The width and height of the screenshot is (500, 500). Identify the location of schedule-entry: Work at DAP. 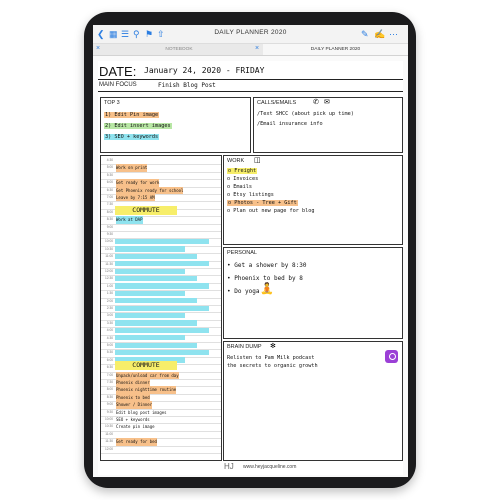
(129, 220).